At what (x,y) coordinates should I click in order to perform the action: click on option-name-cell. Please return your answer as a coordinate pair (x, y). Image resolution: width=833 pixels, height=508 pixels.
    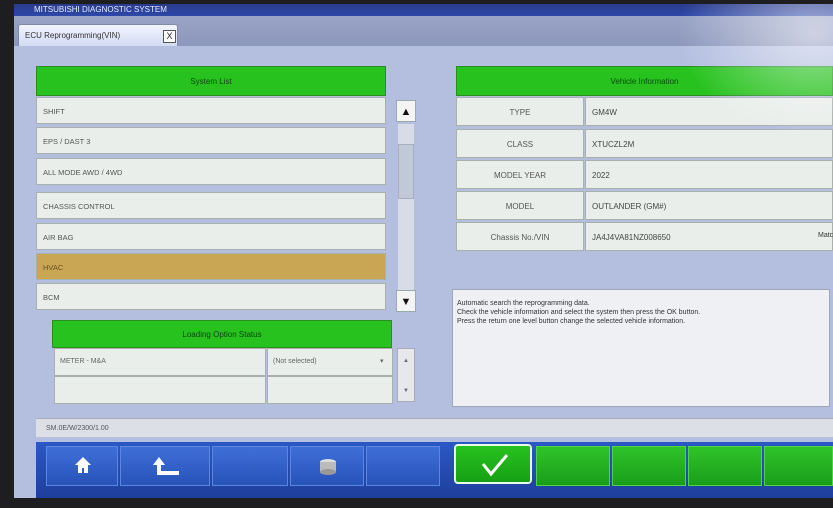
    Looking at the image, I should click on (160, 390).